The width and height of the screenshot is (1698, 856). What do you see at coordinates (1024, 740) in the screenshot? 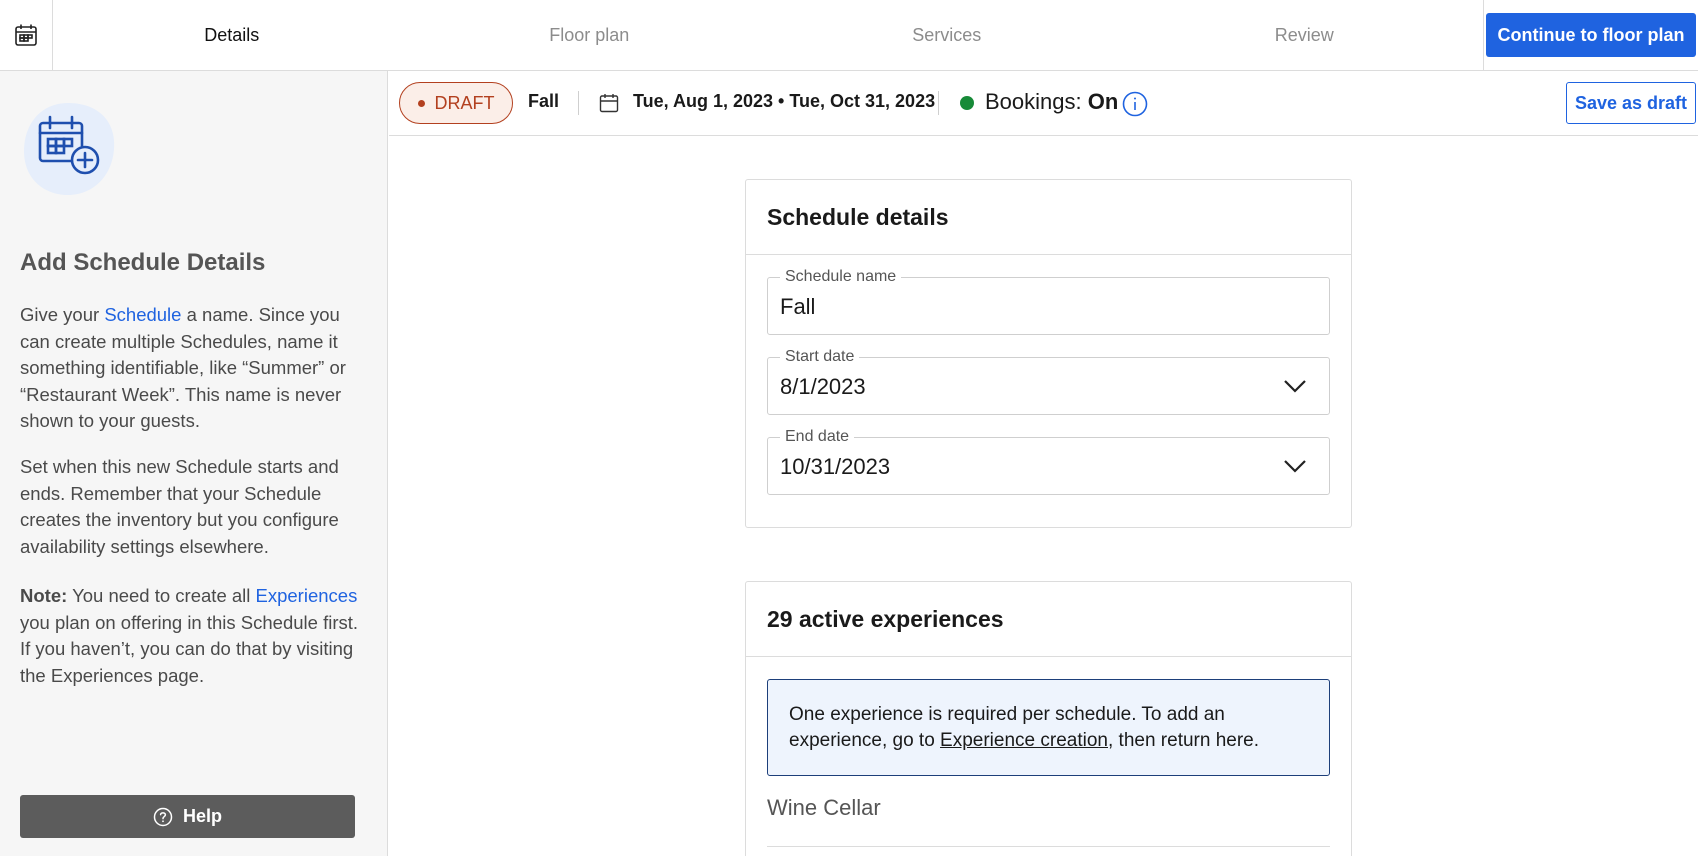
I see `experience-creation-link: Experience creation` at bounding box center [1024, 740].